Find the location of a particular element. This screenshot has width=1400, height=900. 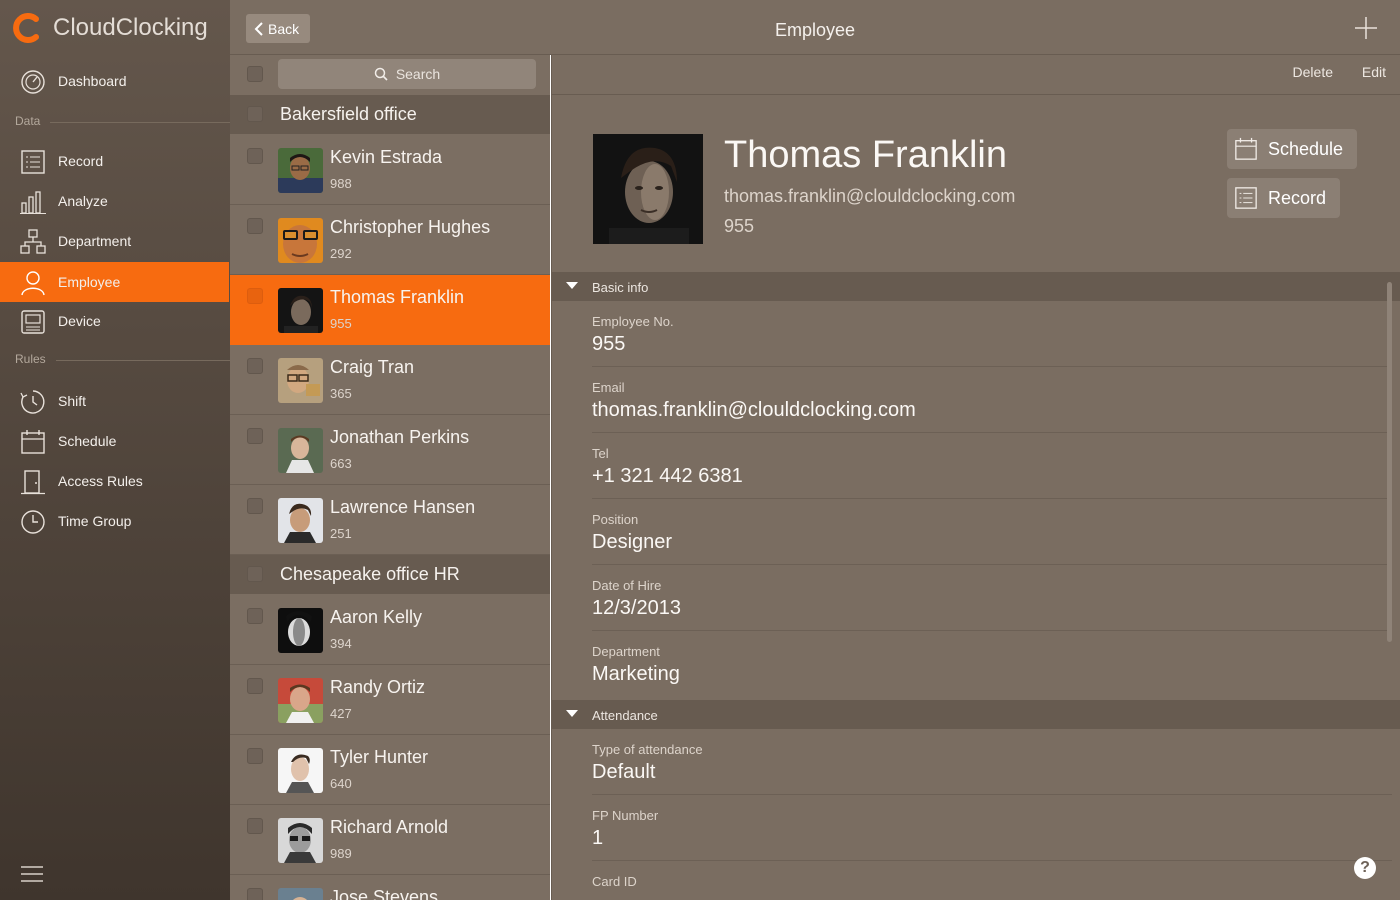

sidebar-item-access-rules: Access Rules is located at coordinates (114, 481).